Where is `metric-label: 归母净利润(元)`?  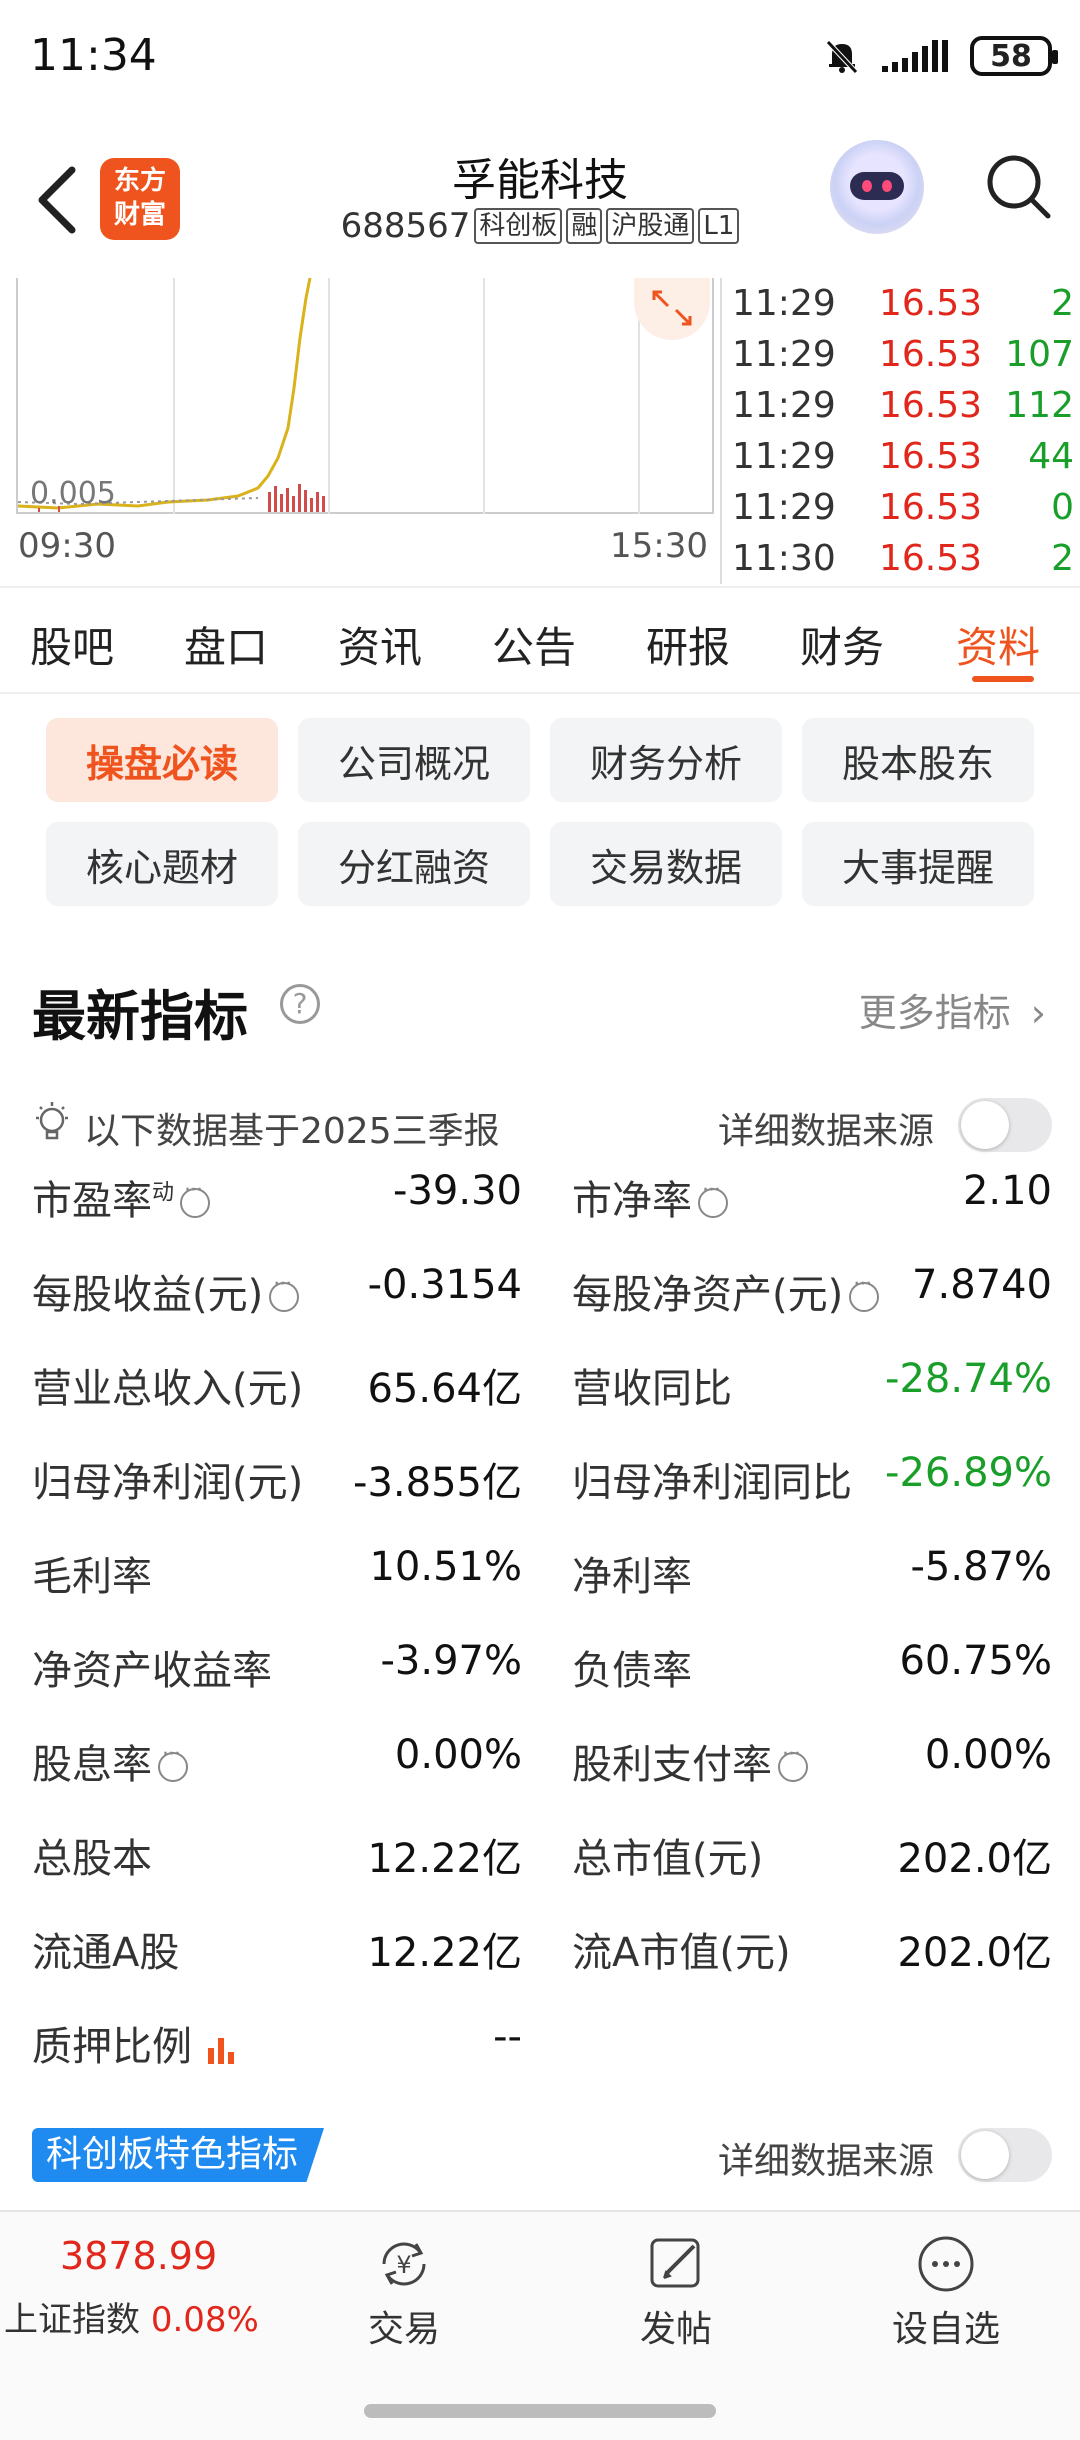
metric-label: 归母净利润(元) is located at coordinates (168, 1483).